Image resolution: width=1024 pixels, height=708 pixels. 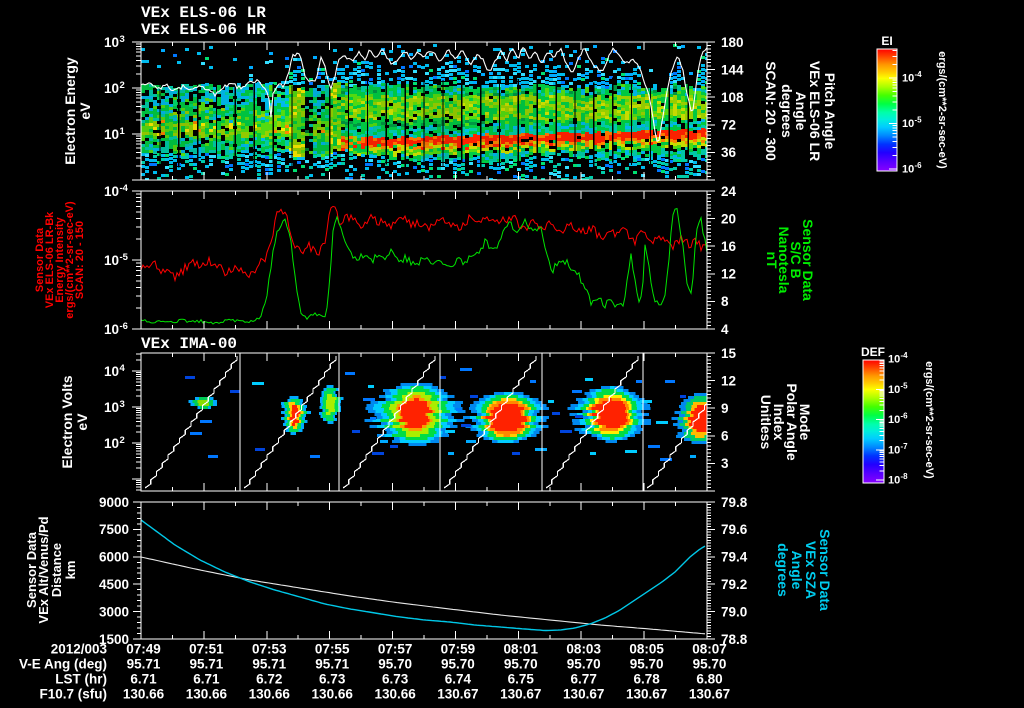 What do you see at coordinates (203, 13) in the screenshot?
I see `svg-text: VEx ELS-06 LR` at bounding box center [203, 13].